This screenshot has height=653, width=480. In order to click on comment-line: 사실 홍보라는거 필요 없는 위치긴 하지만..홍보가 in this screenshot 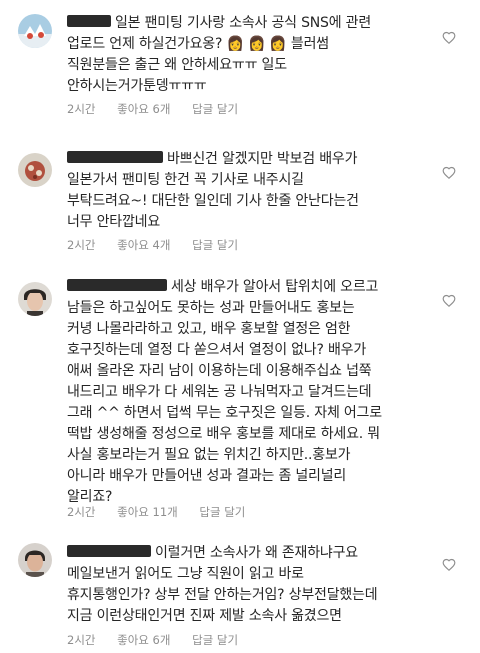, I will do `click(209, 455)`.